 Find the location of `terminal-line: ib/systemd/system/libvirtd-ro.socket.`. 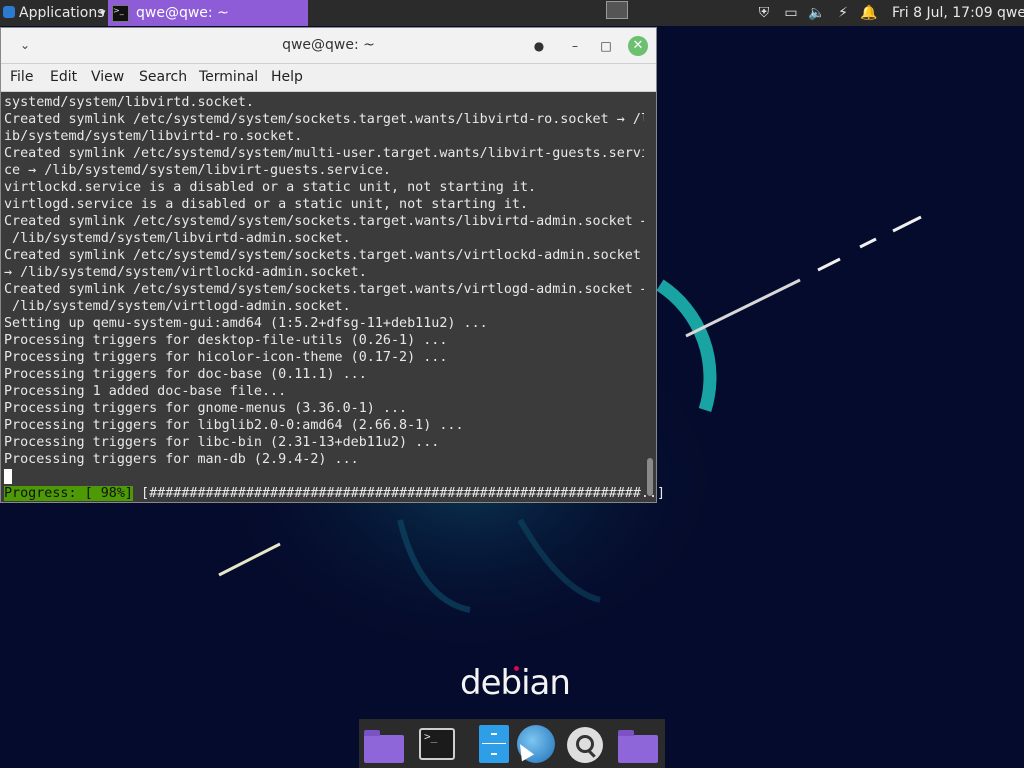

terminal-line: ib/systemd/system/libvirtd-ro.socket. is located at coordinates (153, 136).